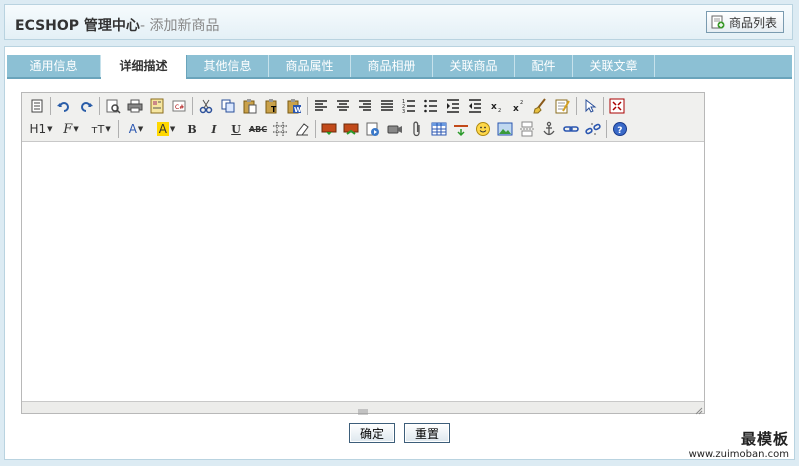  What do you see at coordinates (280, 129) in the screenshot?
I see `table-grid-icon` at bounding box center [280, 129].